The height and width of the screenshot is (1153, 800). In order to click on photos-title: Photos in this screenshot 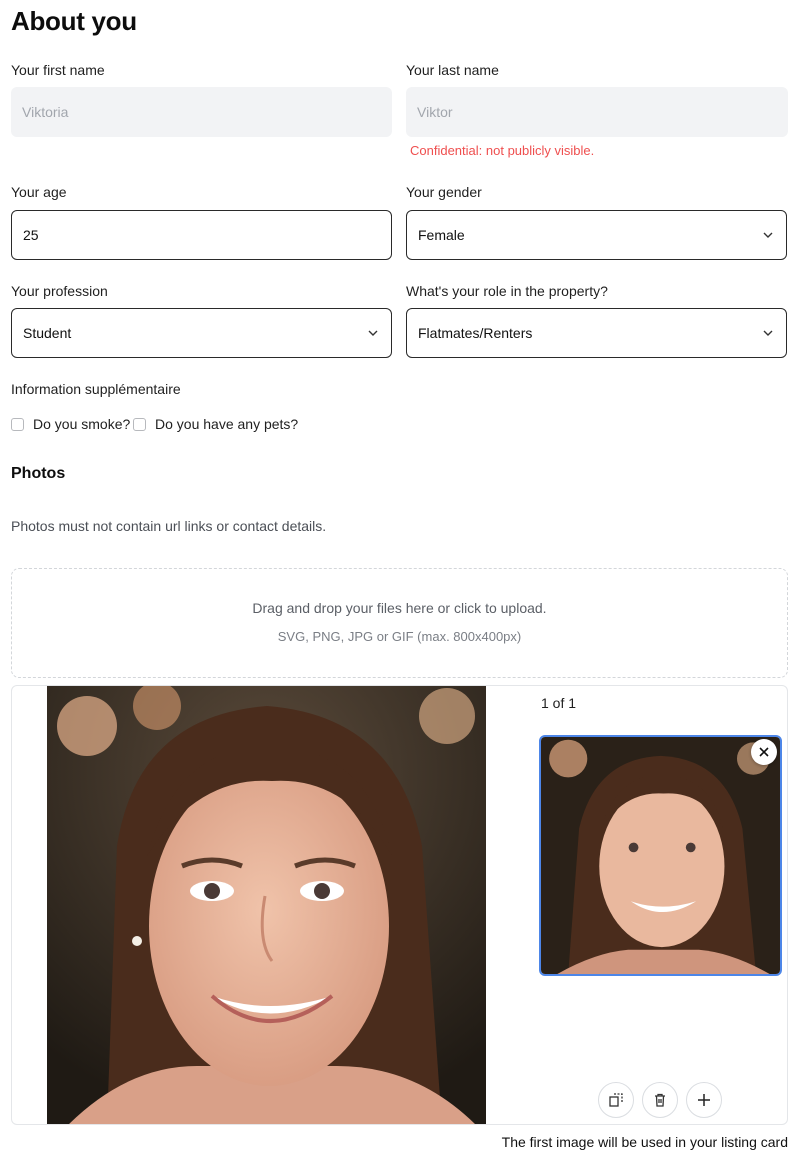, I will do `click(38, 473)`.